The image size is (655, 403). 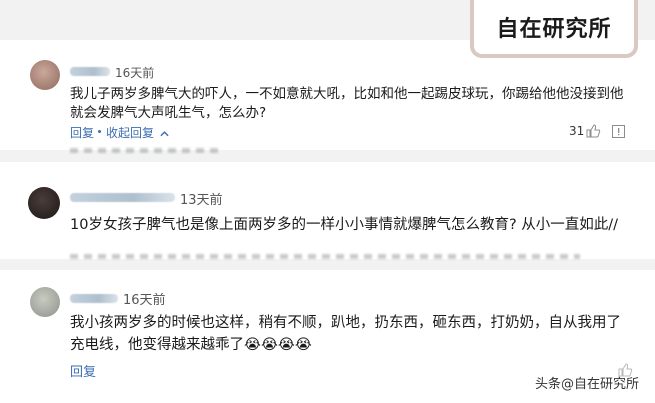 What do you see at coordinates (577, 131) in the screenshot?
I see `like-count: 31` at bounding box center [577, 131].